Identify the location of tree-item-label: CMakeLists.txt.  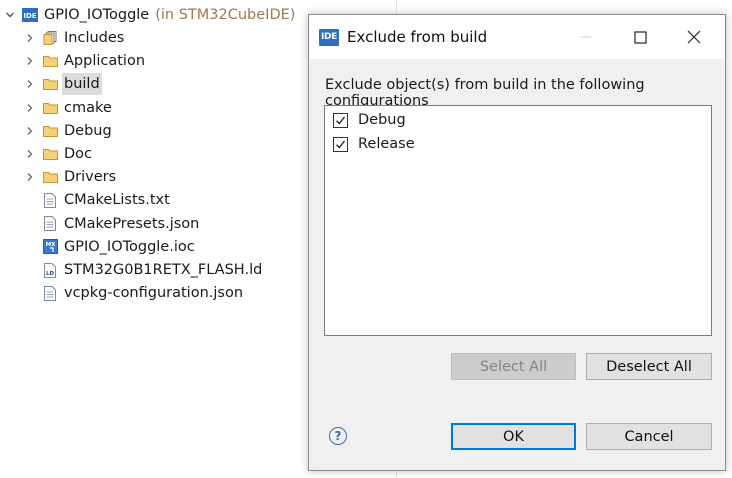
(117, 200).